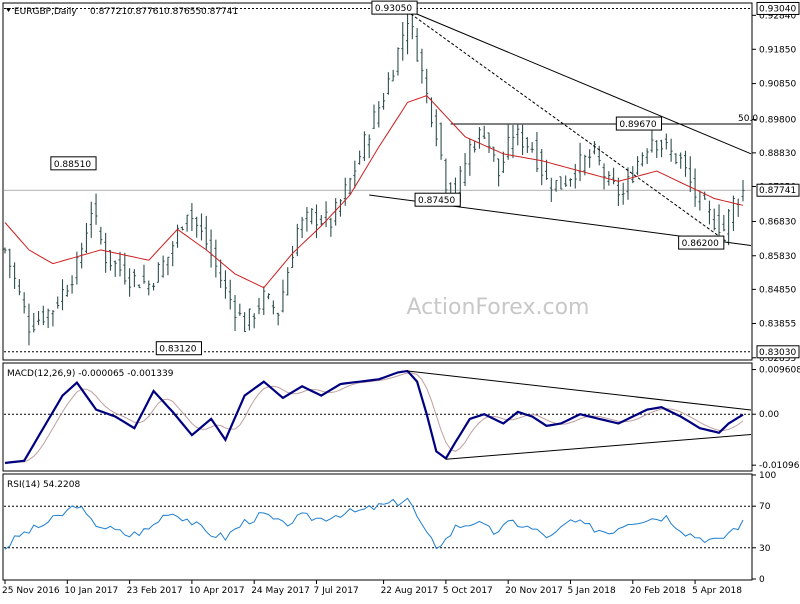 The height and width of the screenshot is (604, 800). What do you see at coordinates (767, 476) in the screenshot?
I see `rsi-y-tick-label: 100` at bounding box center [767, 476].